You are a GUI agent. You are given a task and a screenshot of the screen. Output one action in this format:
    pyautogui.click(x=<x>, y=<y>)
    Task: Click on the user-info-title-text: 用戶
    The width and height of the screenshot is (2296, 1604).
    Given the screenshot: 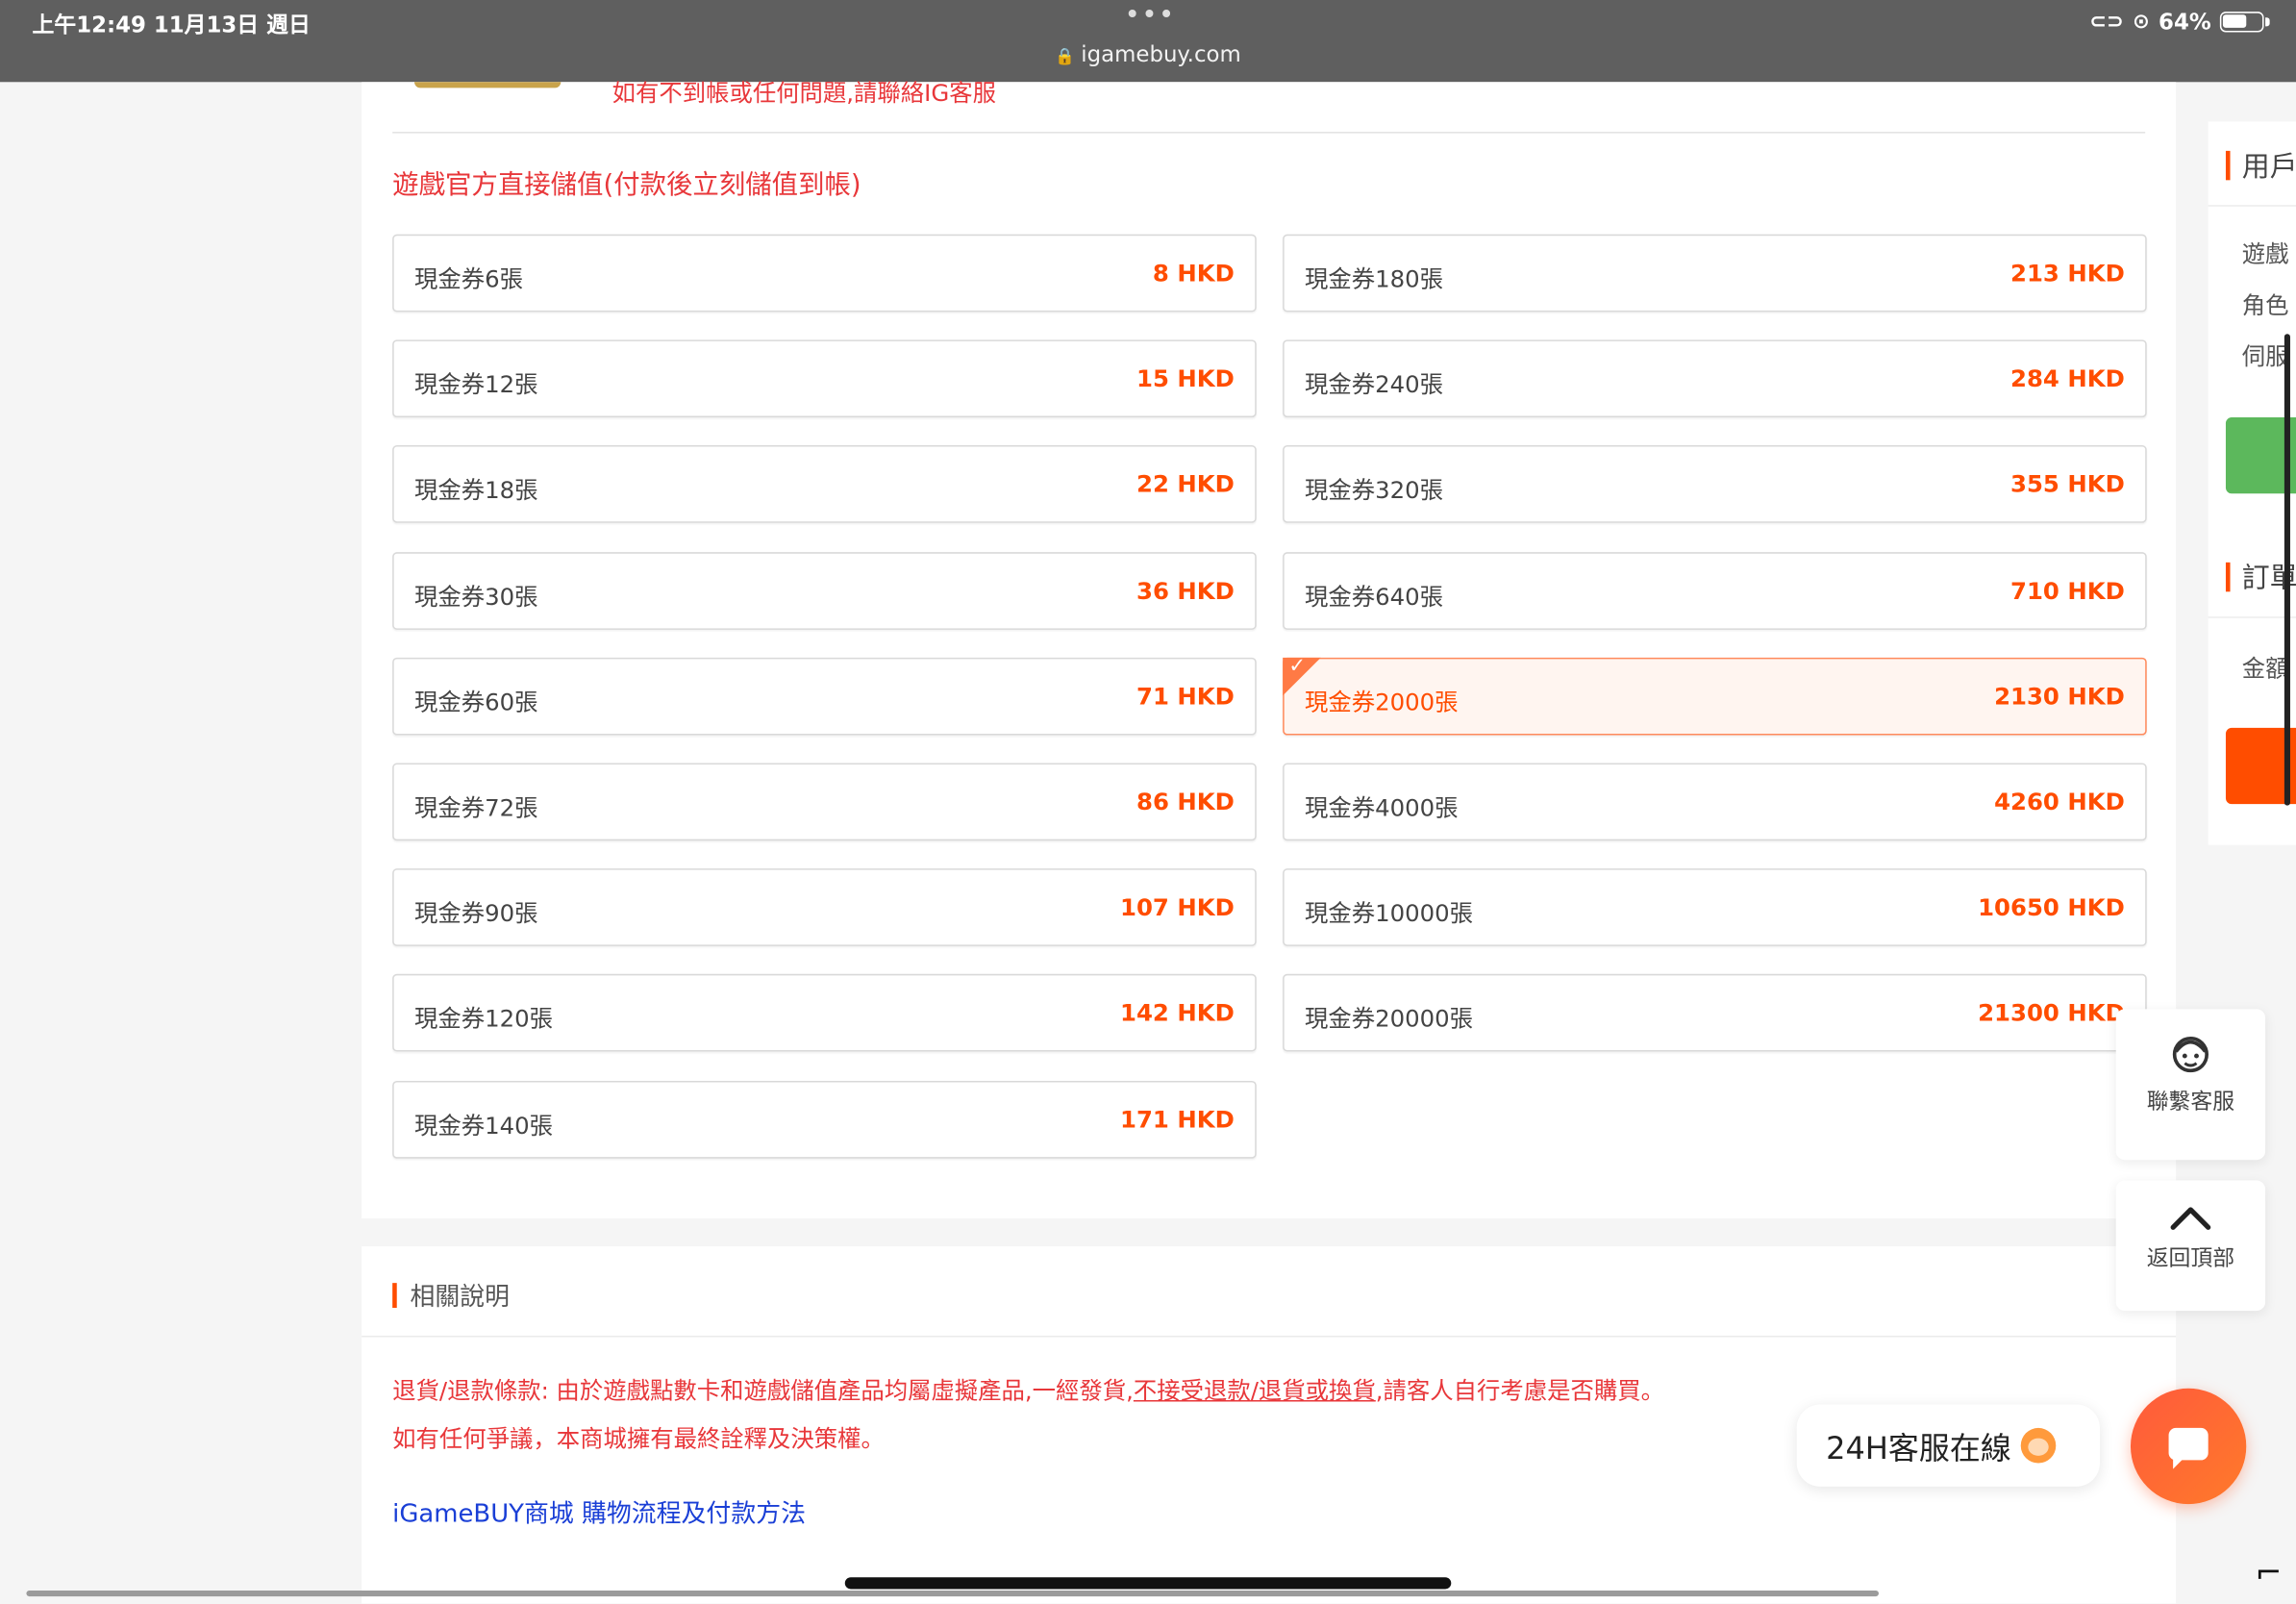 What is the action you would take?
    pyautogui.click(x=2268, y=167)
    